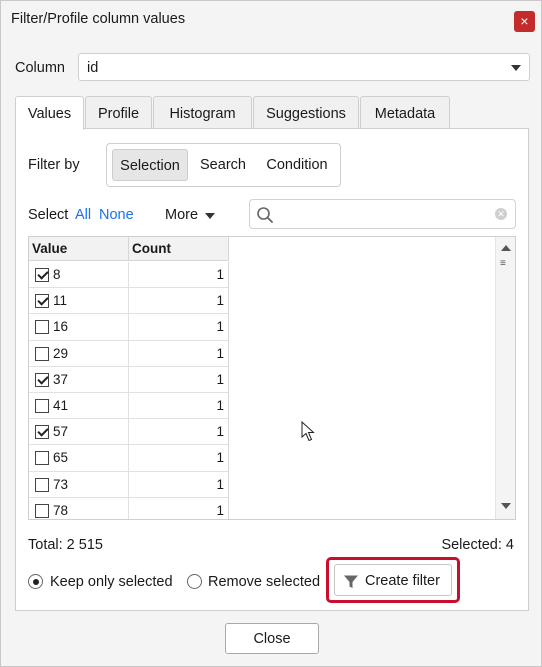 This screenshot has width=542, height=667. What do you see at coordinates (65, 545) in the screenshot?
I see `total-count: Total: 2 515` at bounding box center [65, 545].